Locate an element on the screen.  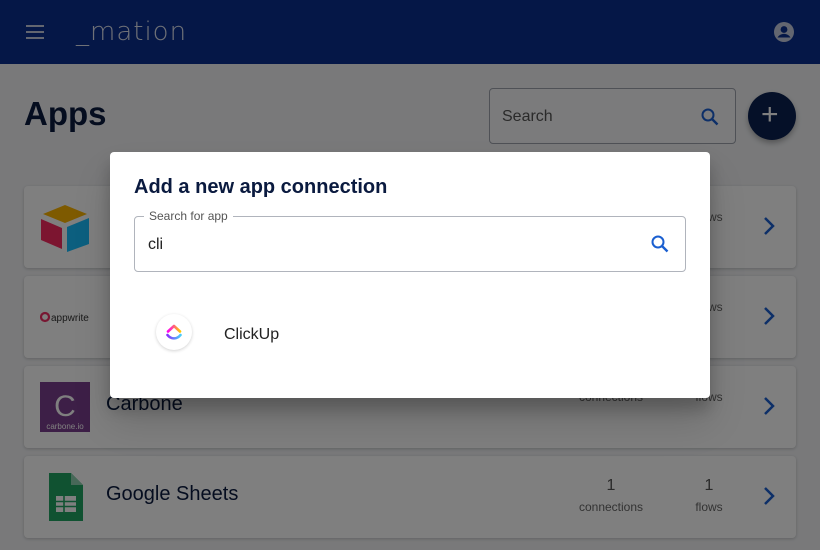
dialog-title: Add a new app connection is located at coordinates (261, 187).